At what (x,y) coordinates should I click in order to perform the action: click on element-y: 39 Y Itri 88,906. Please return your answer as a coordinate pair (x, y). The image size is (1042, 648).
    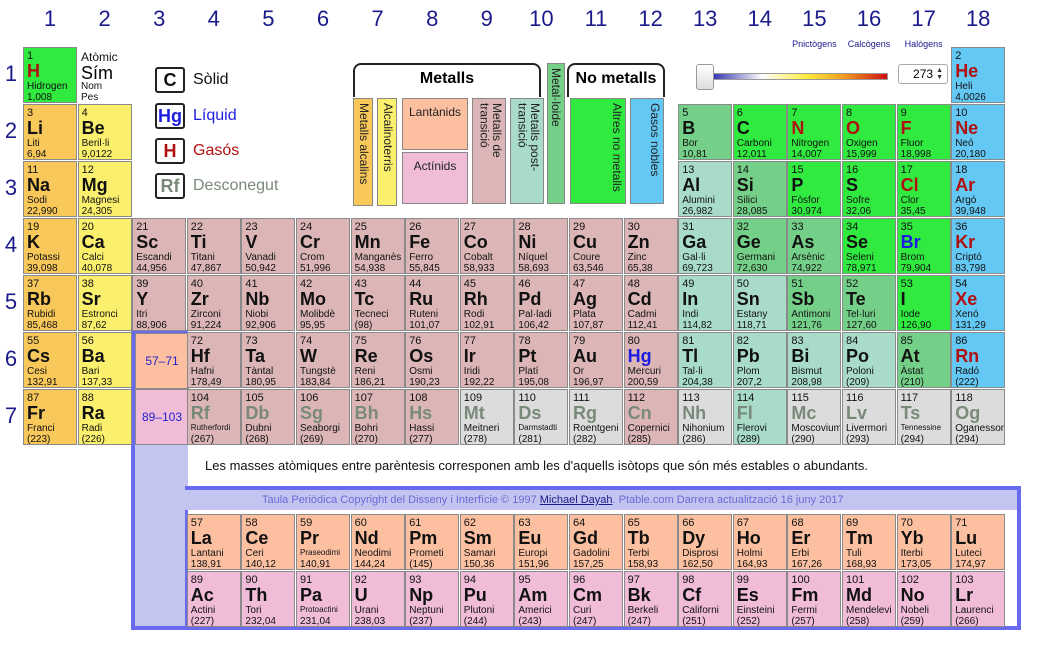
    Looking at the image, I should click on (159, 303).